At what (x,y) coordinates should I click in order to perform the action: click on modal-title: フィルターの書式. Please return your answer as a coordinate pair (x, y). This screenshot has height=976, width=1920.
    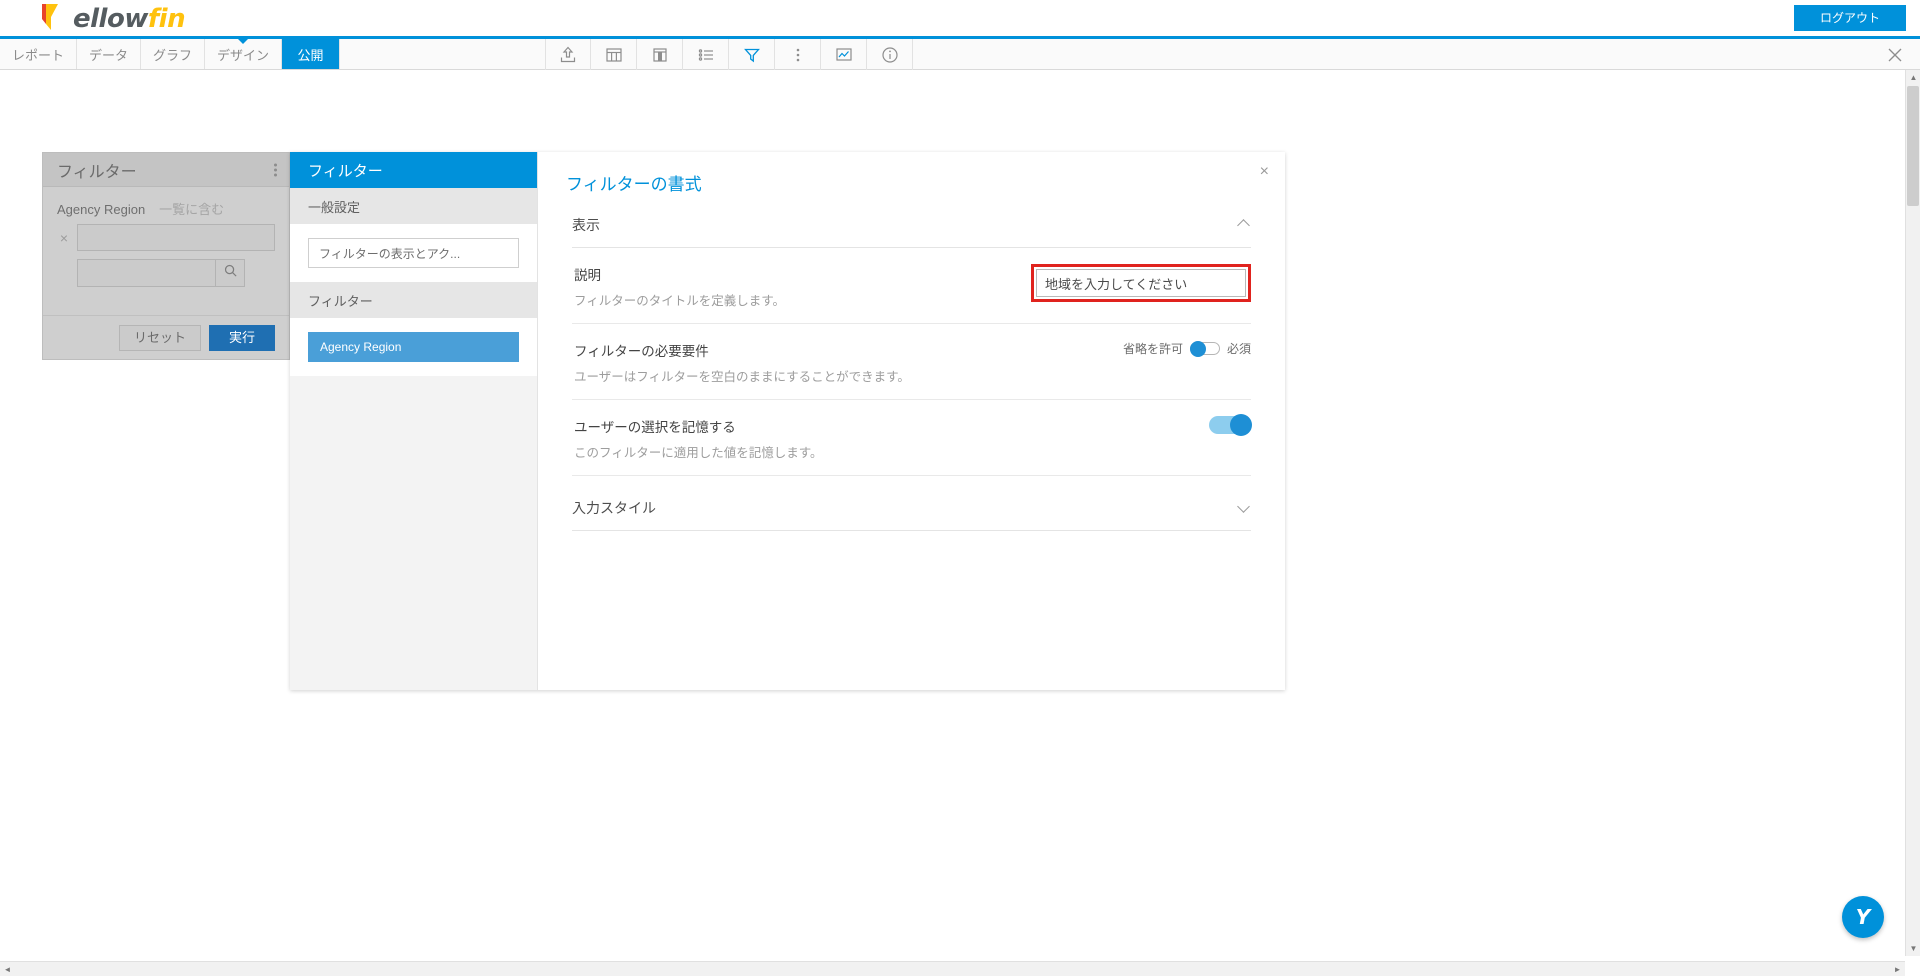
    Looking at the image, I should click on (634, 184).